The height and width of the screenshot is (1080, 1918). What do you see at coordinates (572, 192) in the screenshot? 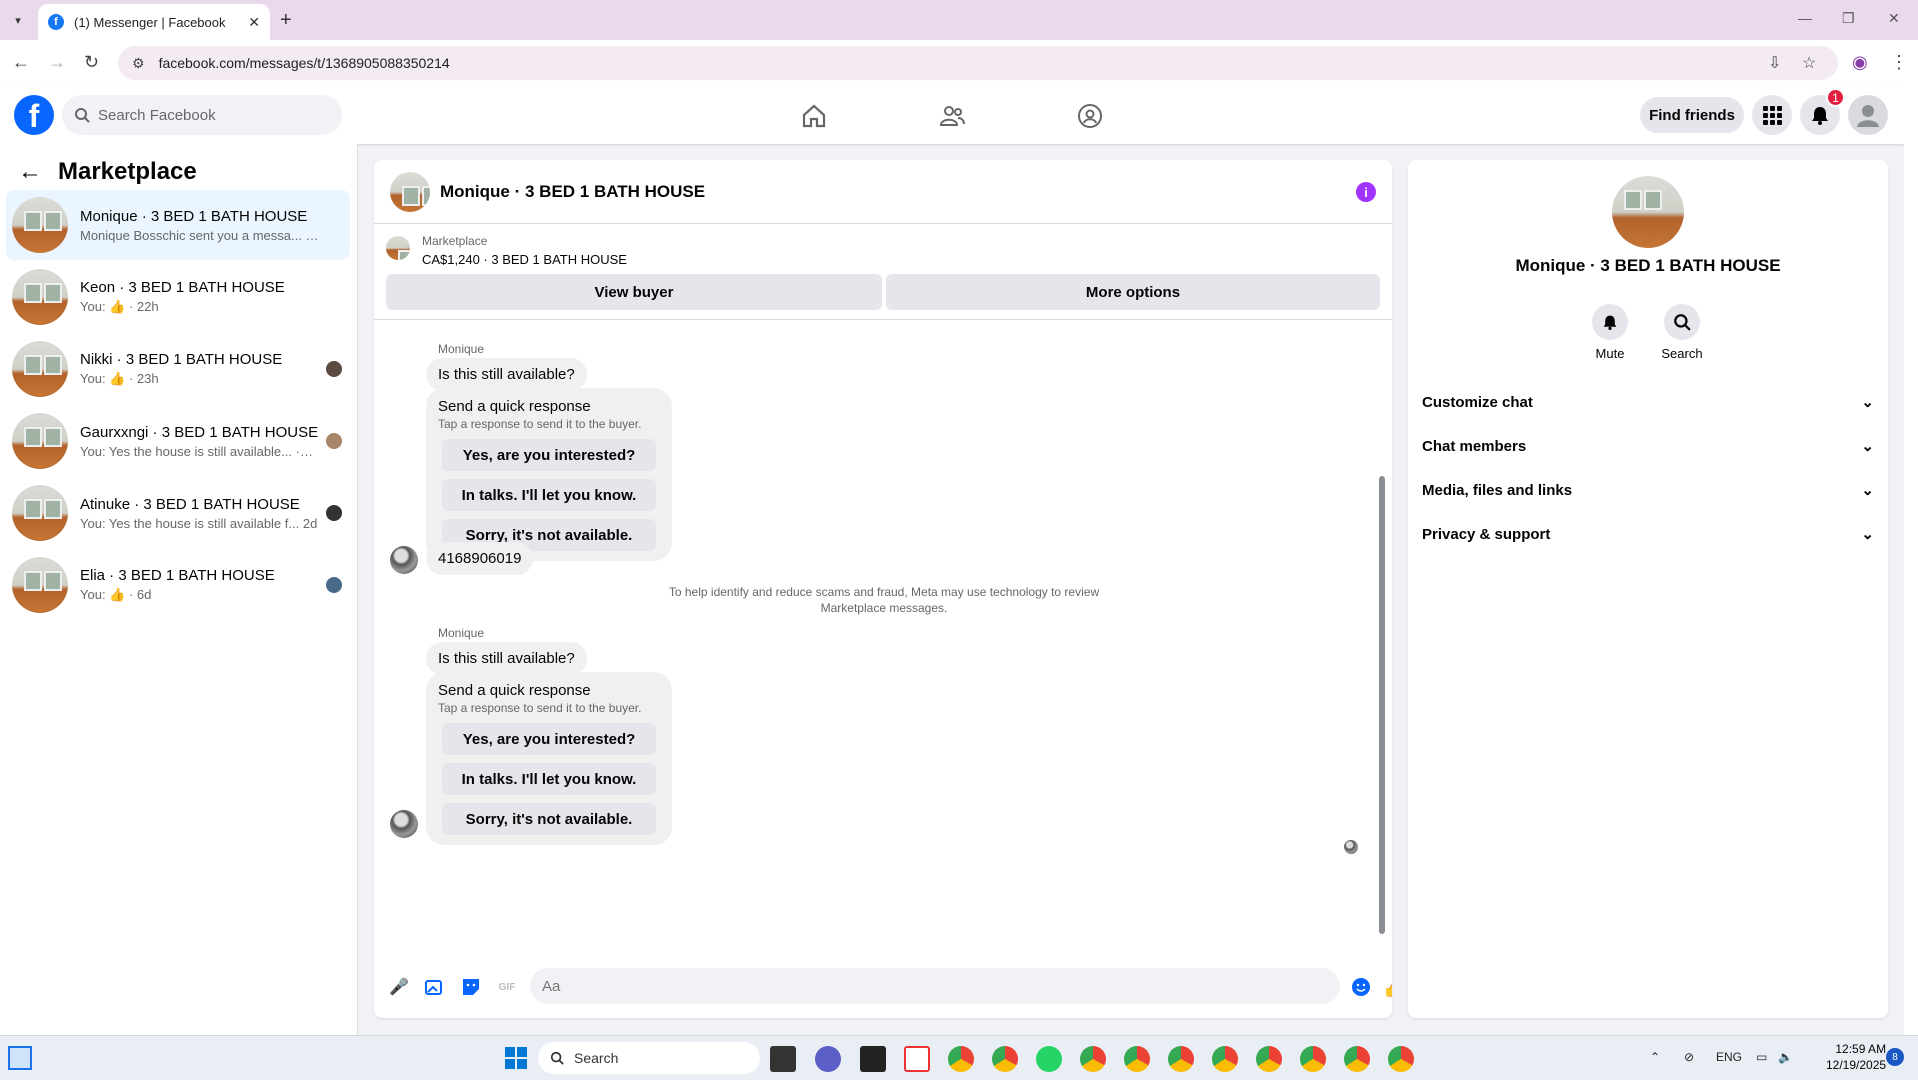
I see `chat-title: Monique · 3 BED 1 BATH HOUSE` at bounding box center [572, 192].